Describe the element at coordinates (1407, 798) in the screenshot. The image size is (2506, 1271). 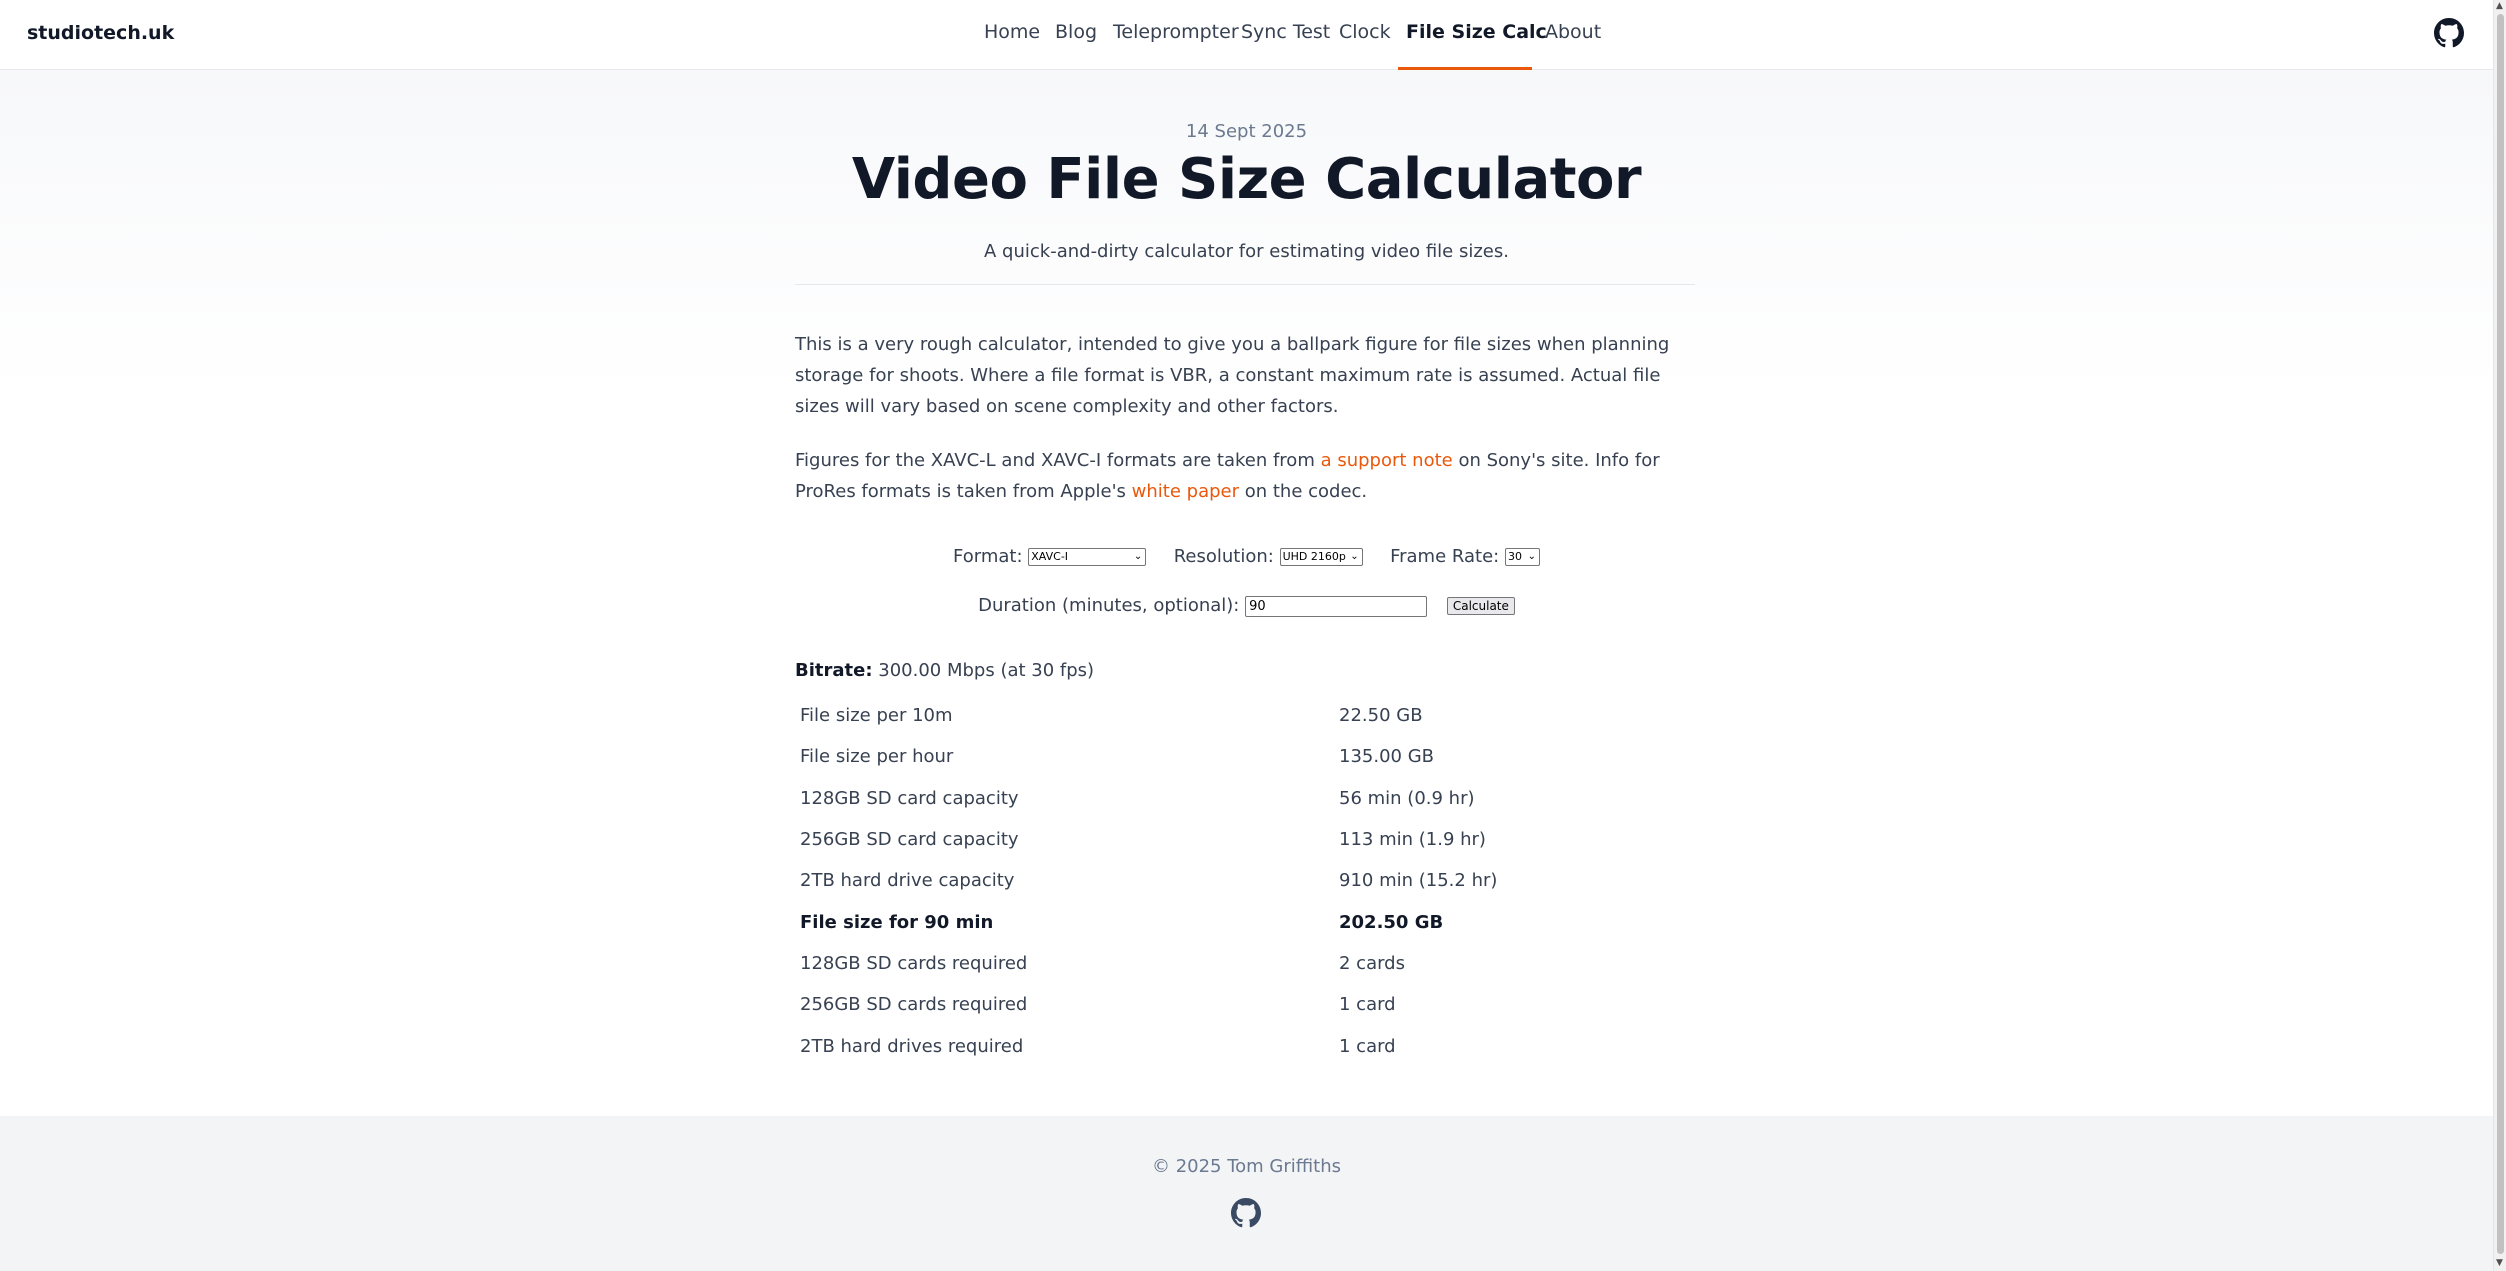
I see `result-value: 56 min (0.9 hr)` at that location.